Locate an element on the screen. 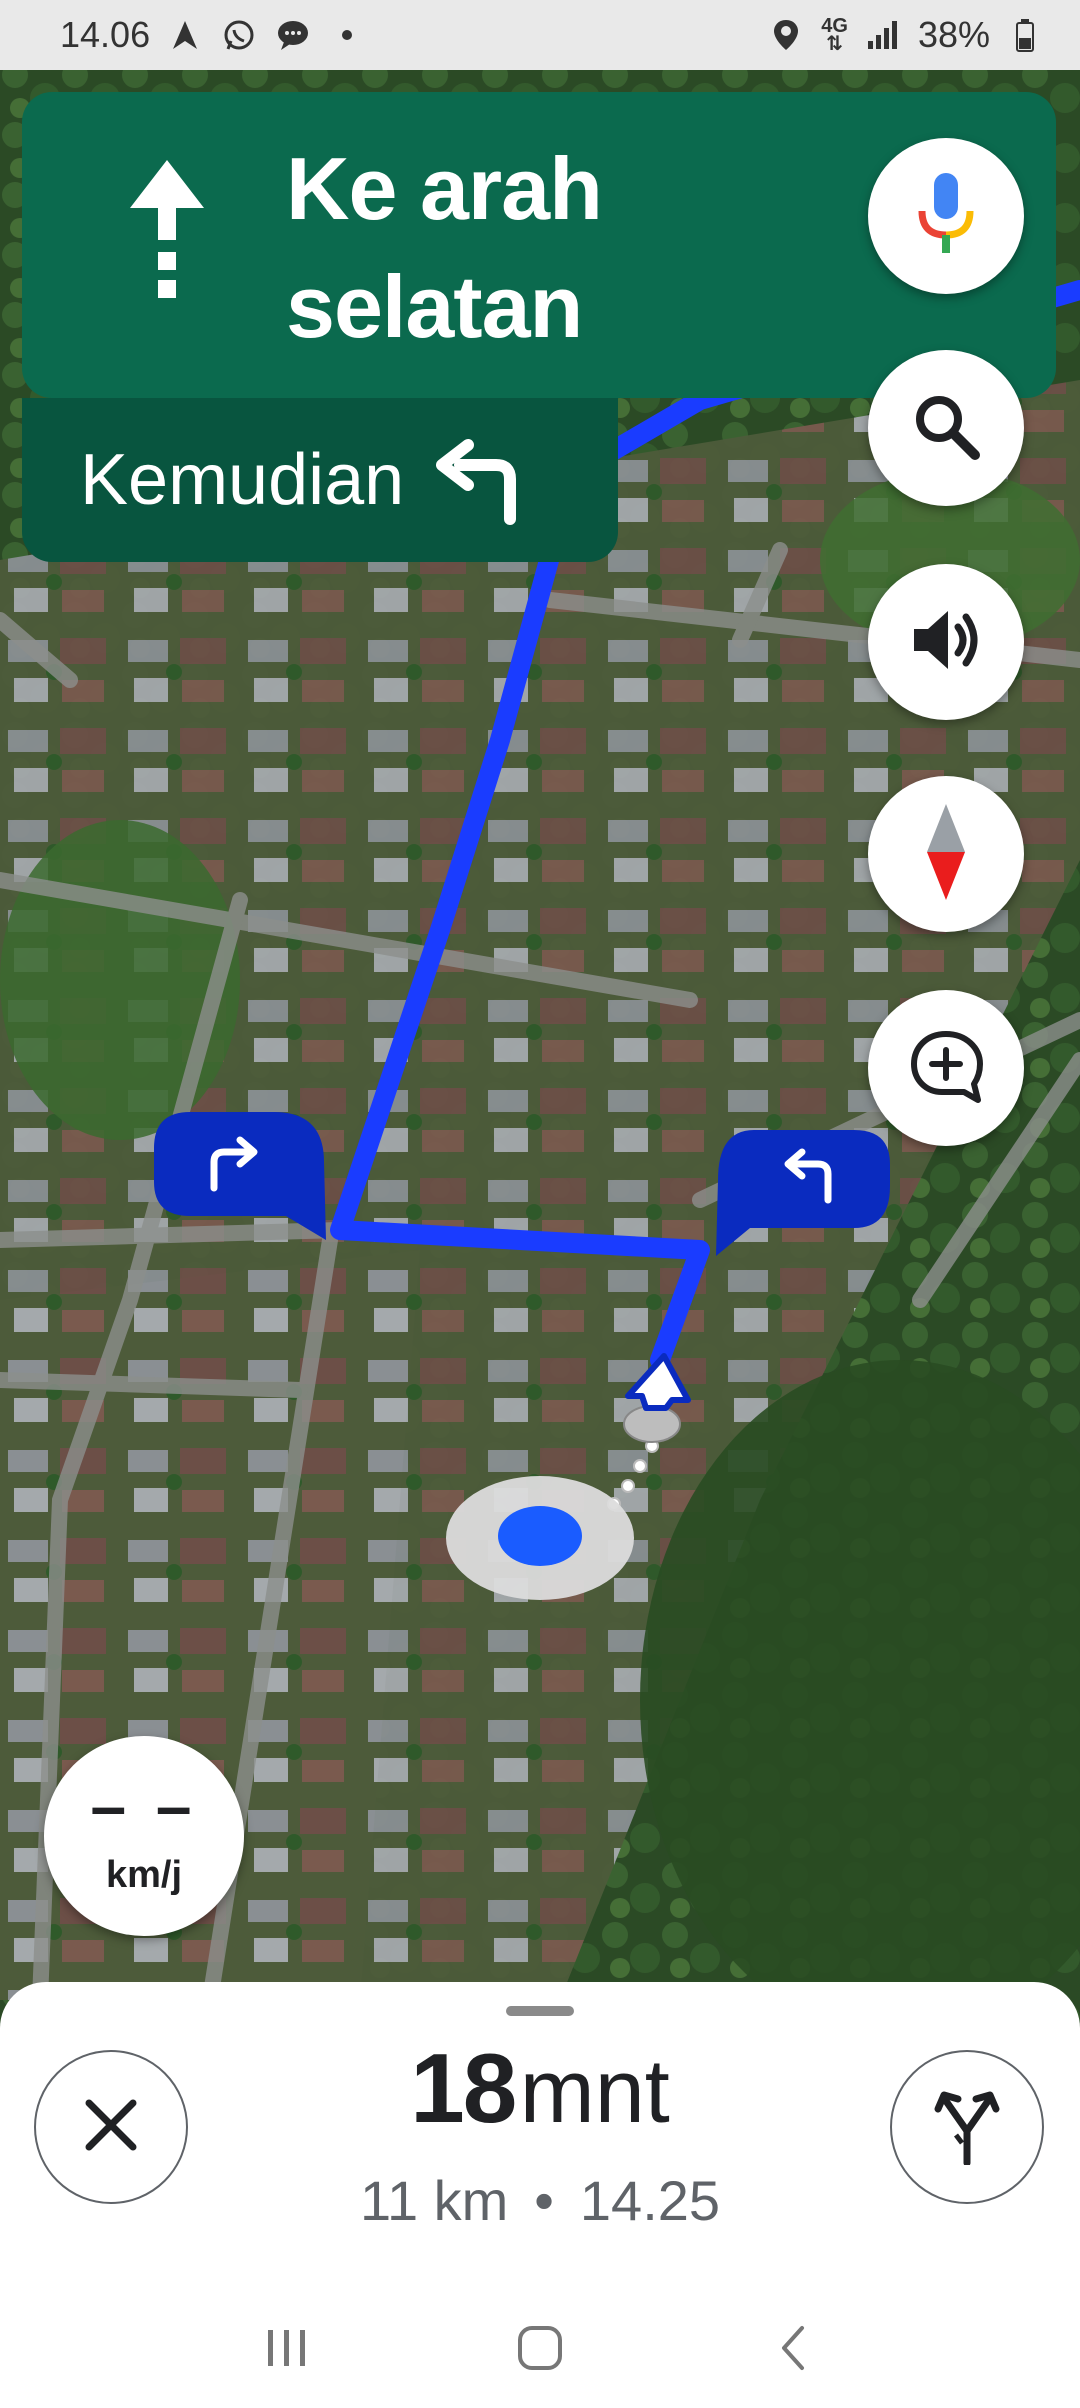  speaker-icon is located at coordinates (946, 642).